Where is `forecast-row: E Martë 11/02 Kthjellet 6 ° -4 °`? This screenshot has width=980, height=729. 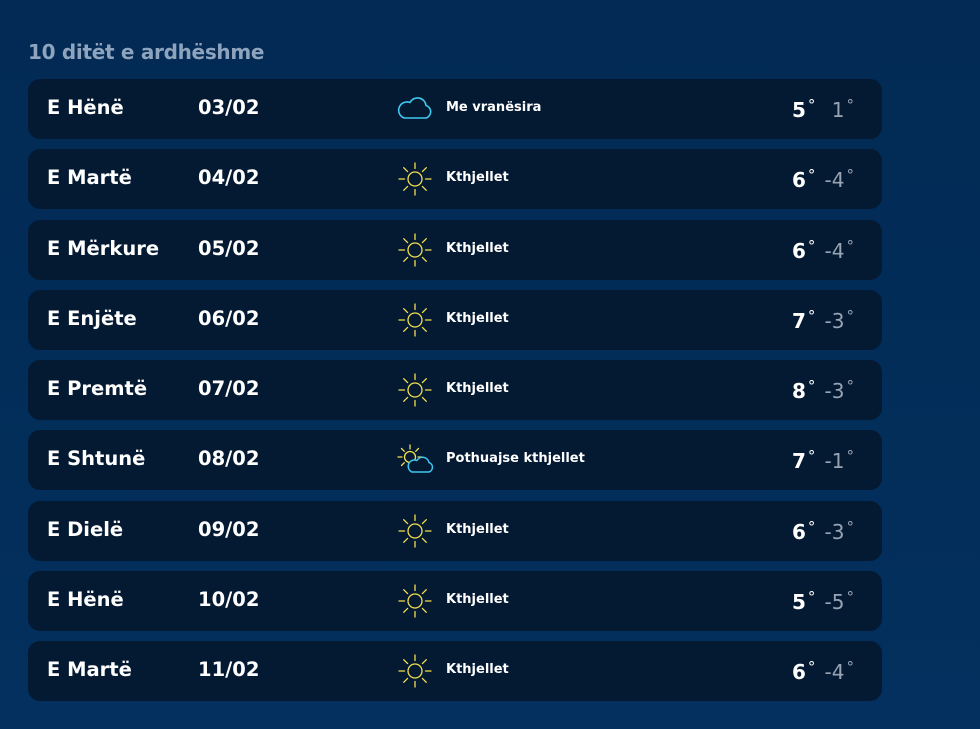
forecast-row: E Martë 11/02 Kthjellet 6 ° -4 ° is located at coordinates (455, 671).